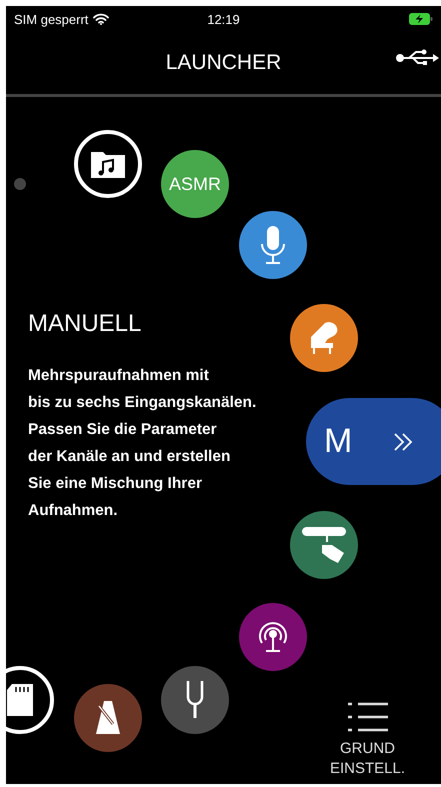 This screenshot has height=787, width=441. Describe the element at coordinates (368, 740) in the screenshot. I see `settings-button: GRUND EINSTELL.` at that location.